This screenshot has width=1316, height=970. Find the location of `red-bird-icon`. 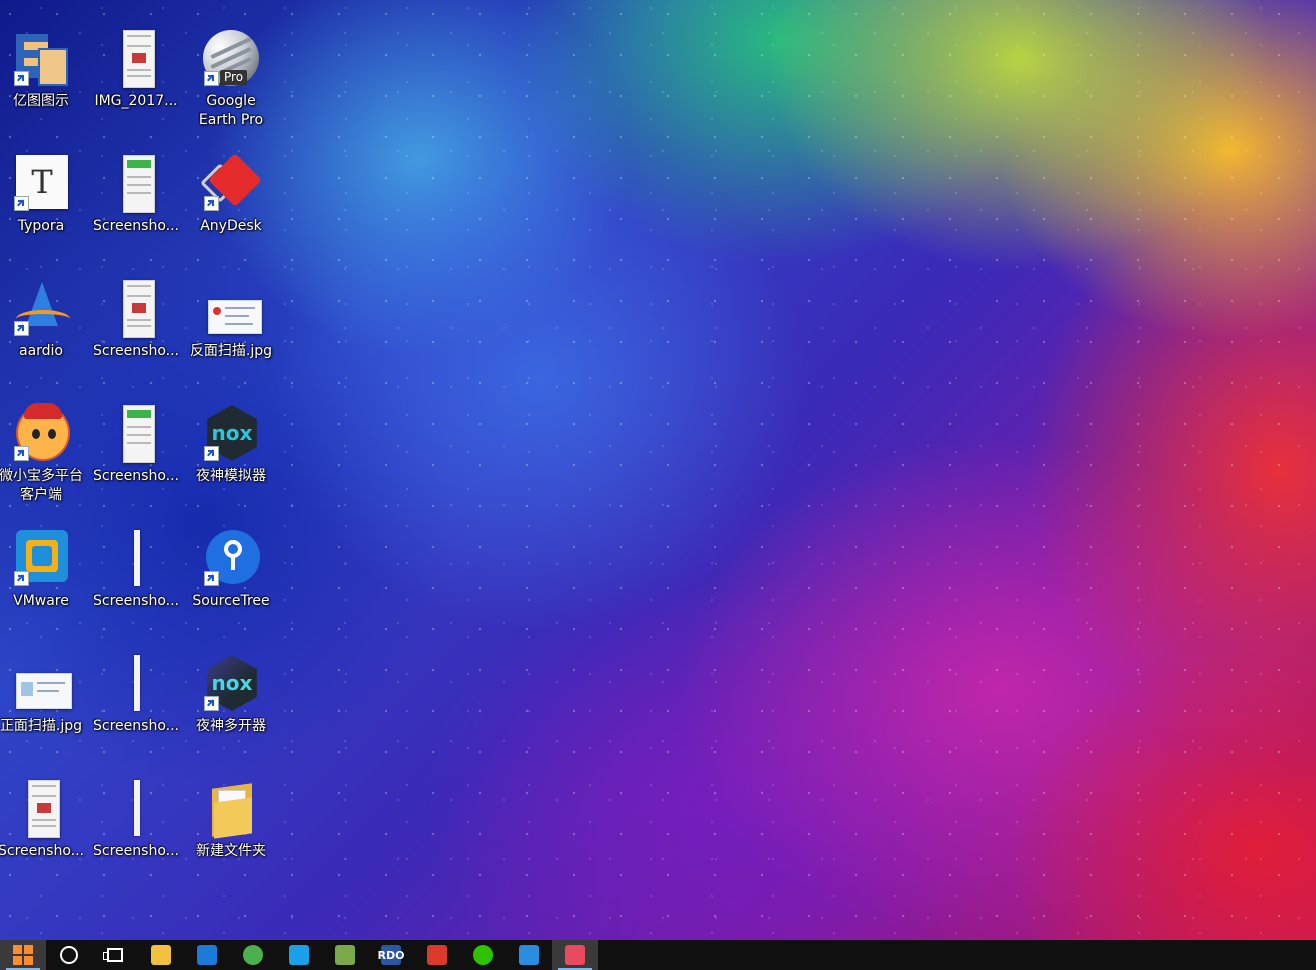

red-bird-icon is located at coordinates (437, 955).